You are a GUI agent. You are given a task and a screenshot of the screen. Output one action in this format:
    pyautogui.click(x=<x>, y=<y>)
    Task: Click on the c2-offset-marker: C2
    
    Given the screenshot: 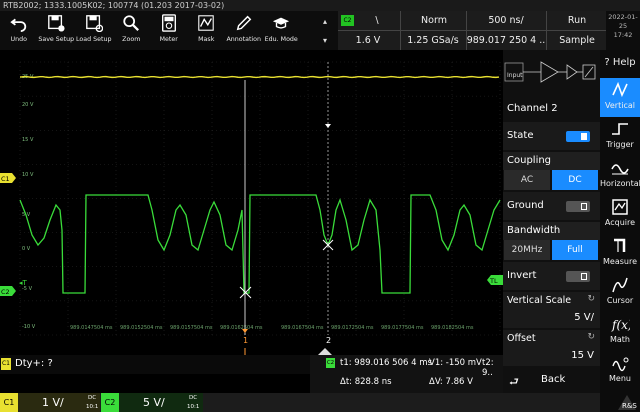 What is the action you would take?
    pyautogui.click(x=8, y=291)
    